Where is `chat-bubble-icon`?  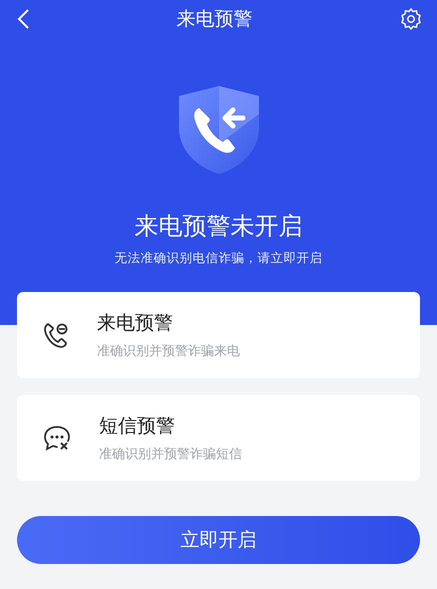
chat-bubble-icon is located at coordinates (57, 438).